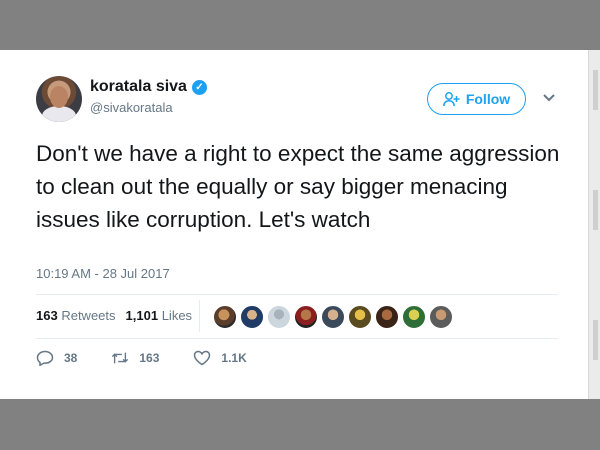 This screenshot has height=450, width=600. I want to click on reply-icon, so click(45, 358).